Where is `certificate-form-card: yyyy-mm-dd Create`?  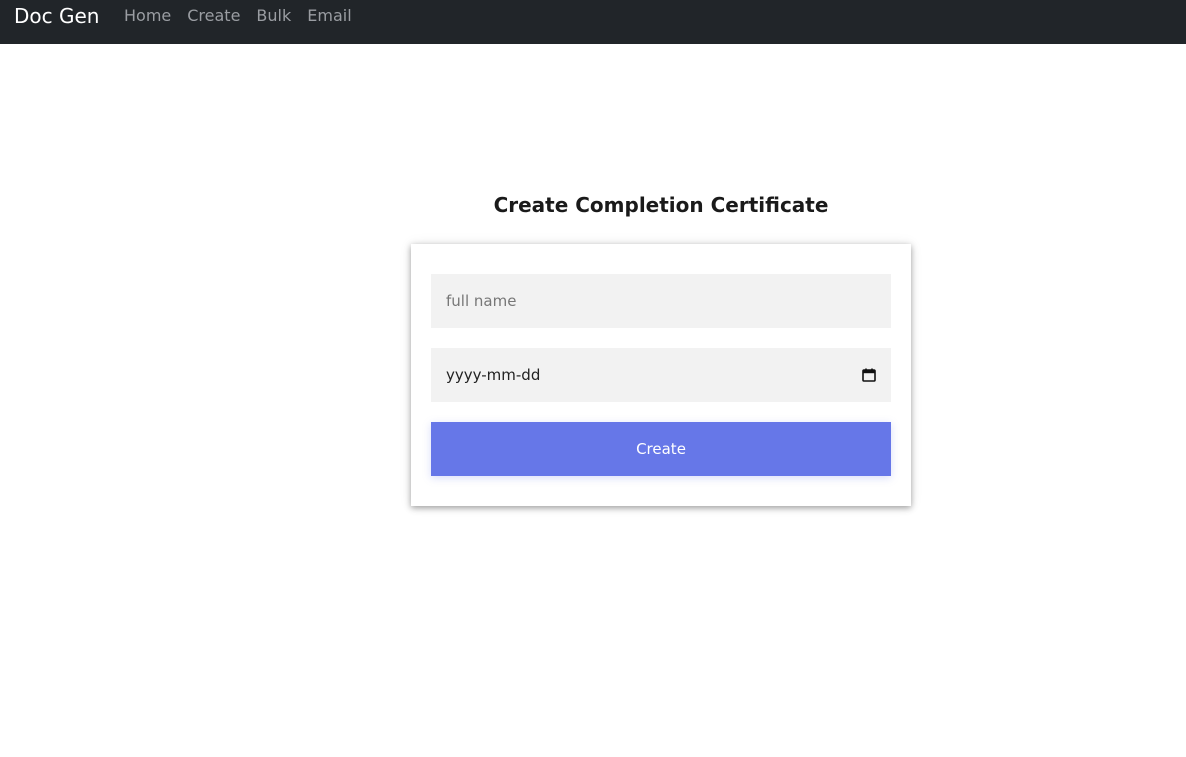 certificate-form-card: yyyy-mm-dd Create is located at coordinates (661, 375).